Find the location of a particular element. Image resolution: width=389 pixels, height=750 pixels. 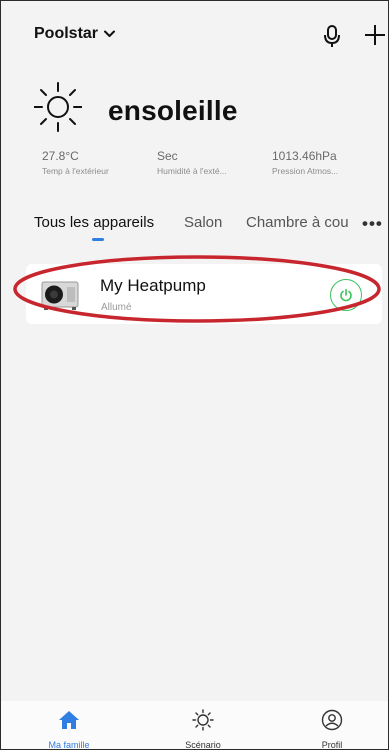

heatpump-icon is located at coordinates (60, 295).